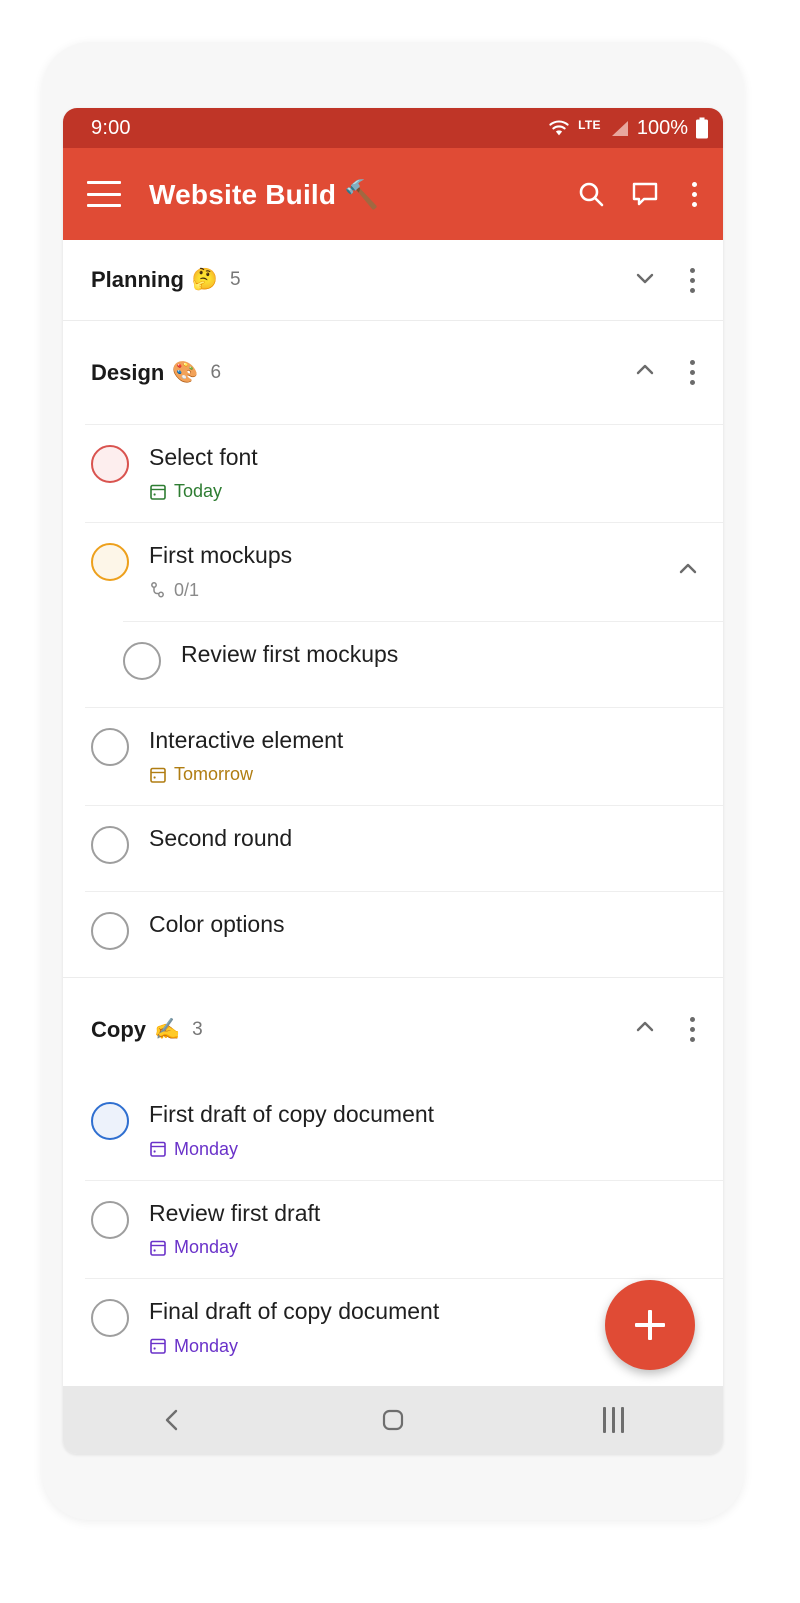 The width and height of the screenshot is (800, 1603). What do you see at coordinates (393, 1029) in the screenshot?
I see `section-header-copy: Copy ✍️ 3` at bounding box center [393, 1029].